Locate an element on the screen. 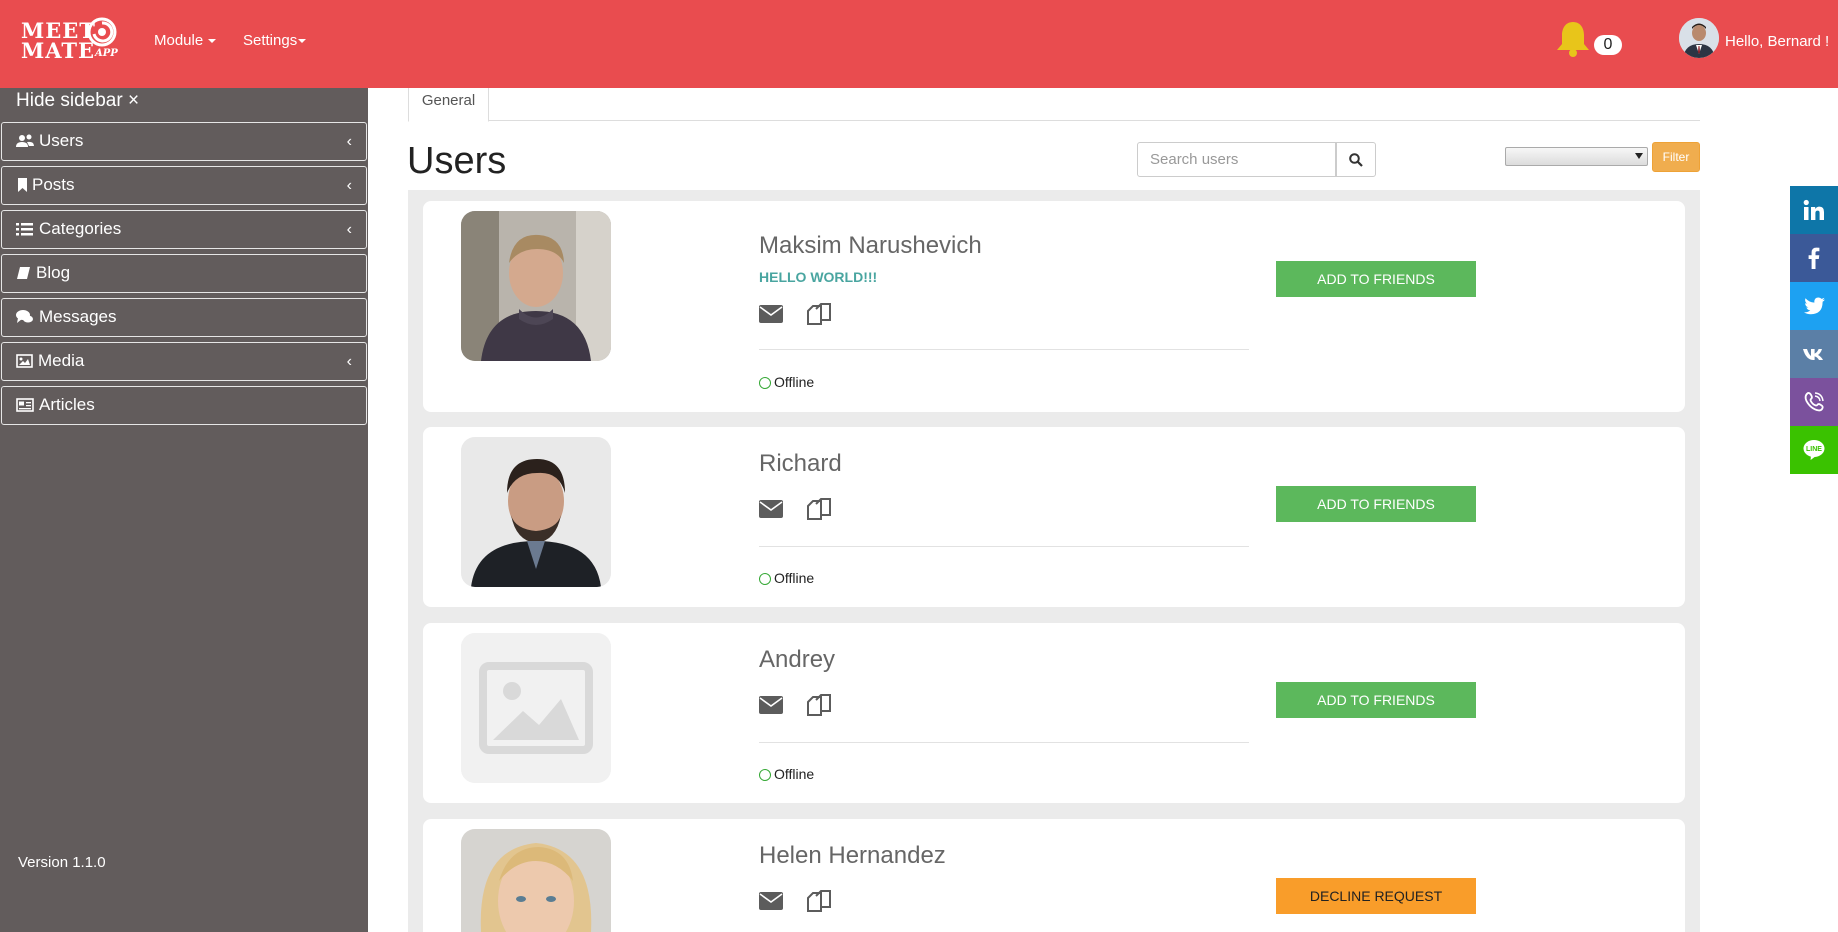 This screenshot has height=932, width=1838. share-viber-button is located at coordinates (1814, 402).